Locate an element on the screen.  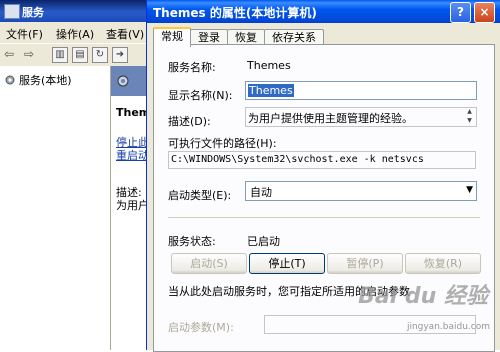
watermark-url: jingyan.baidu.com is located at coordinates (448, 327).